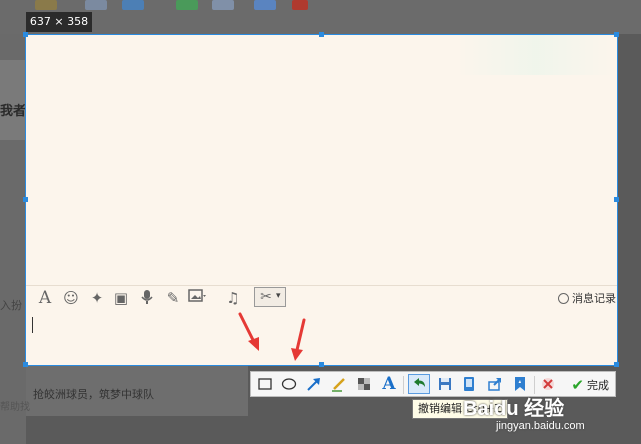 This screenshot has height=444, width=641. What do you see at coordinates (520, 384) in the screenshot?
I see `favorite-icon` at bounding box center [520, 384].